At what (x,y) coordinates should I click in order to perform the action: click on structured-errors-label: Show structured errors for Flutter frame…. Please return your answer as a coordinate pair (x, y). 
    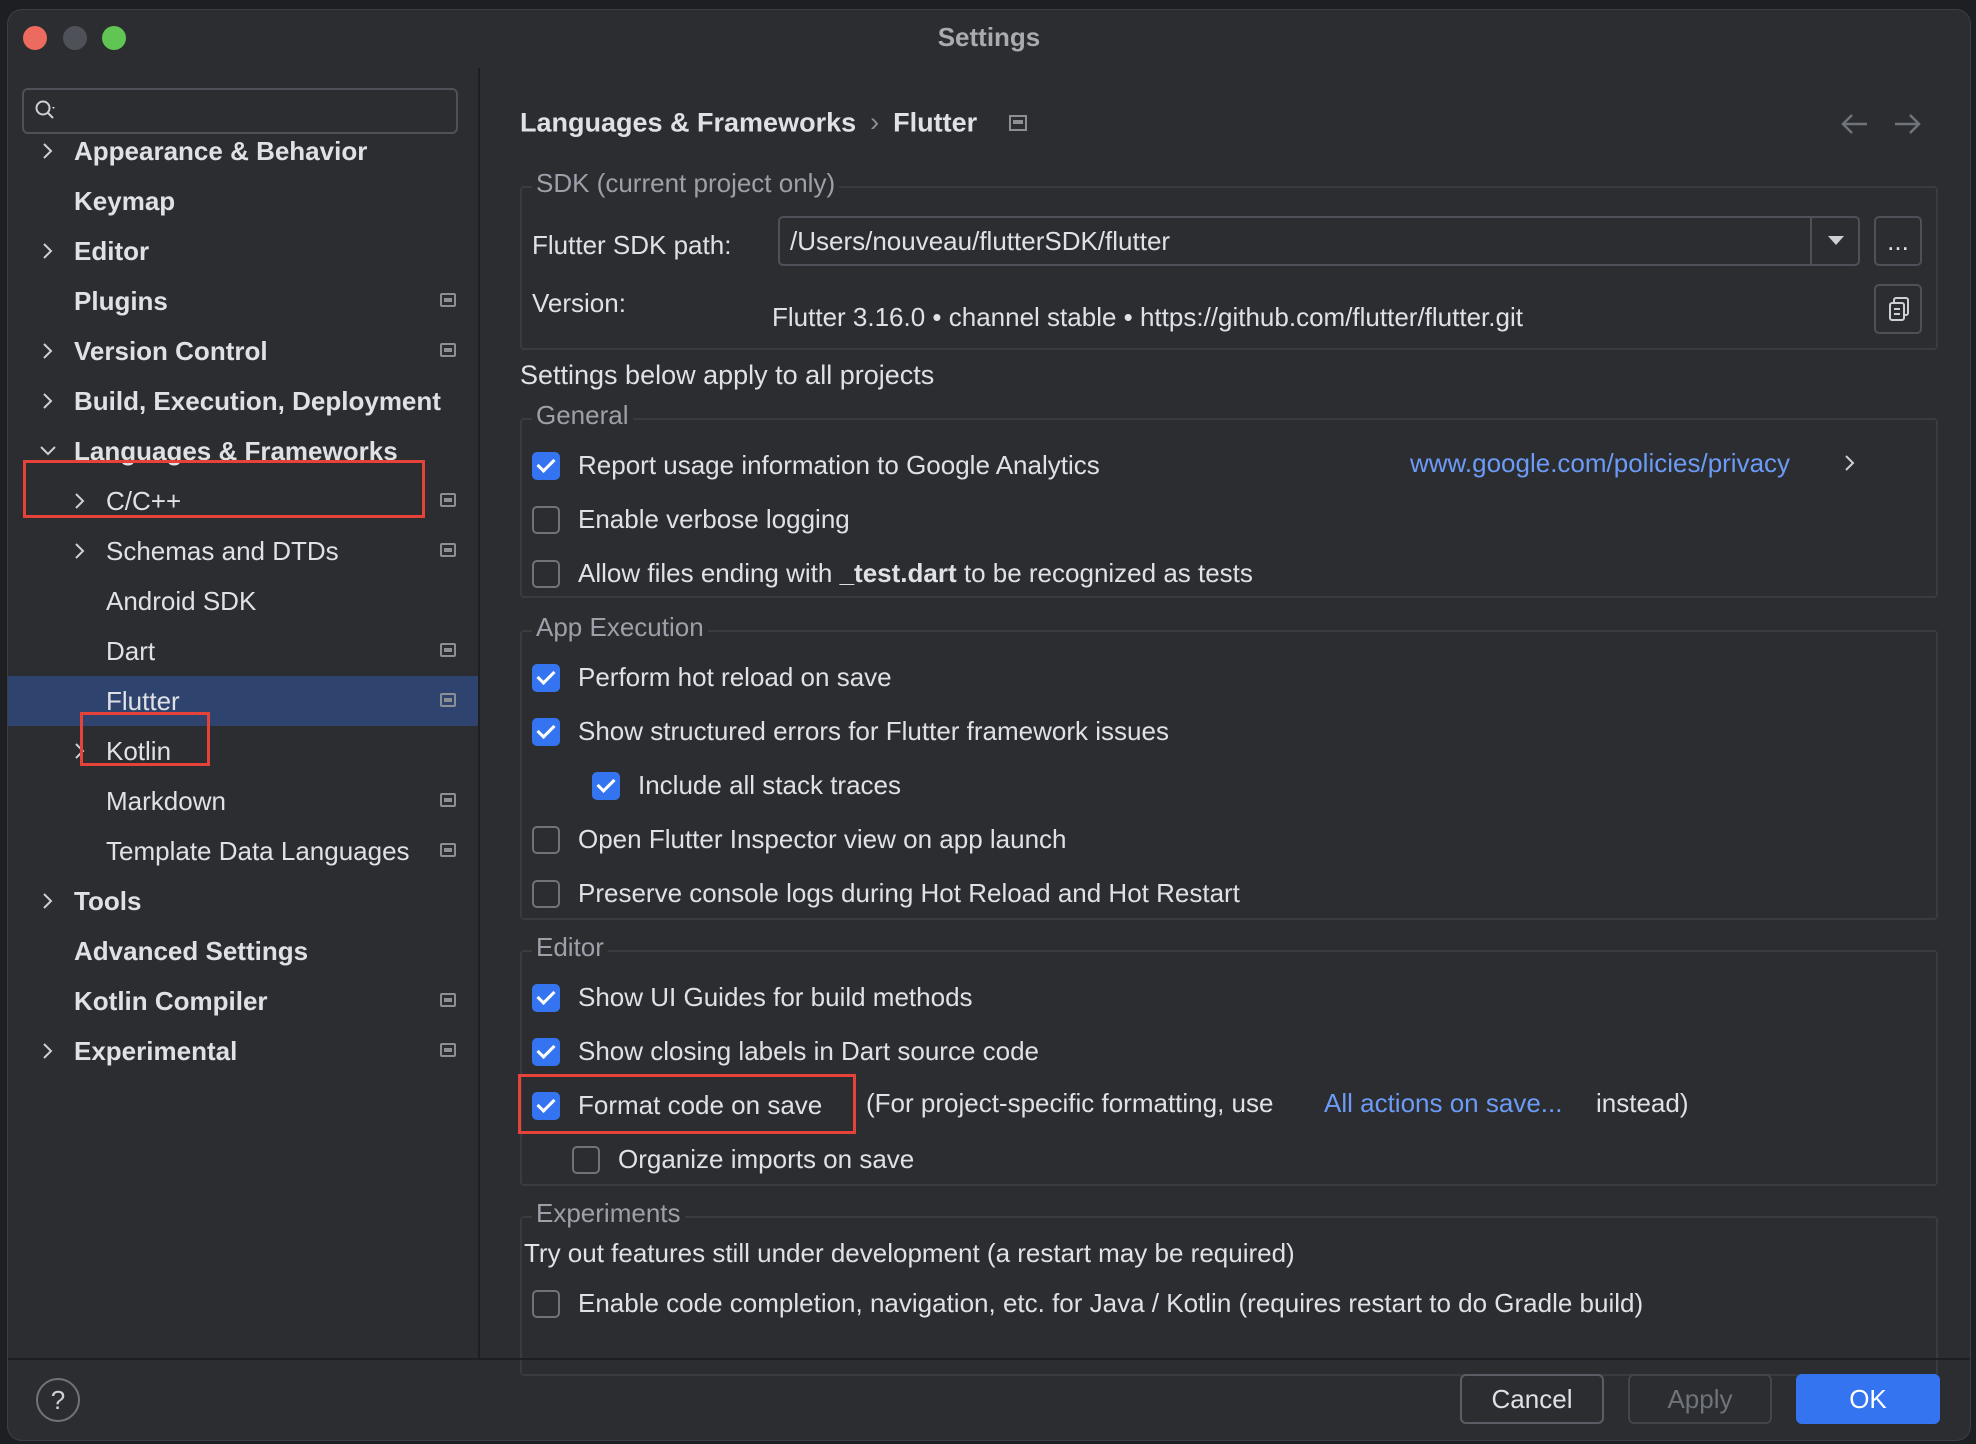
    Looking at the image, I should click on (873, 731).